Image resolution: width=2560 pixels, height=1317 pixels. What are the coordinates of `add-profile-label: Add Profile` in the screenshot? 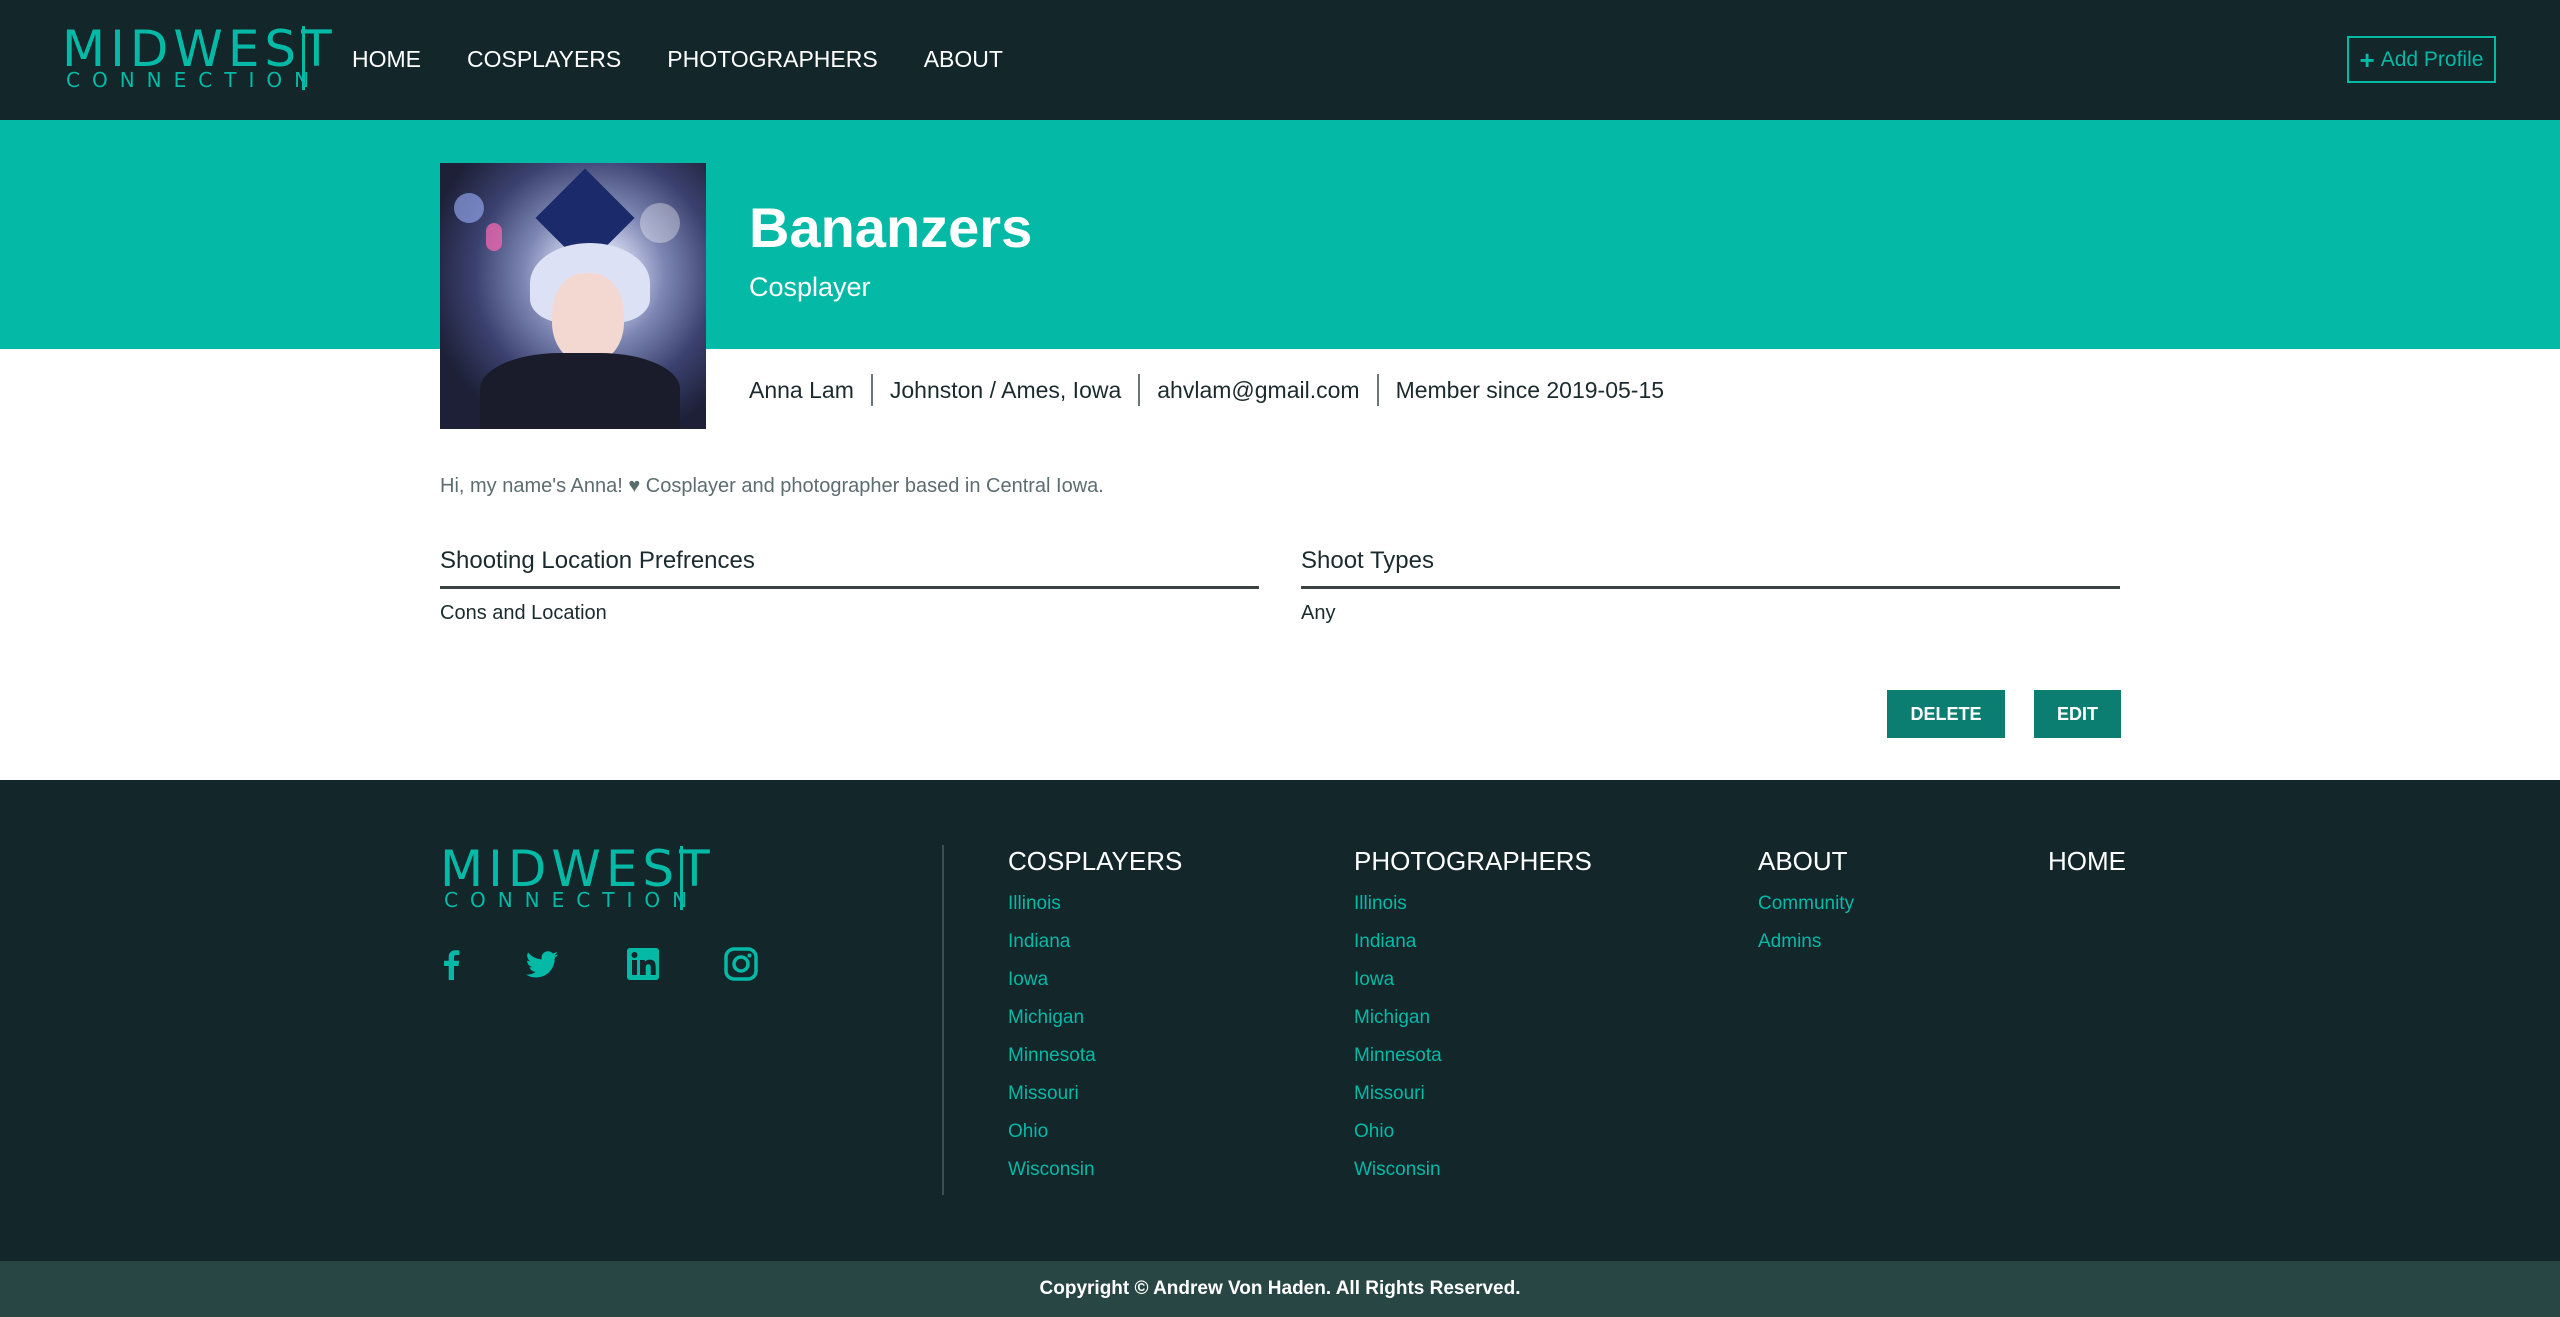 It's located at (2432, 59).